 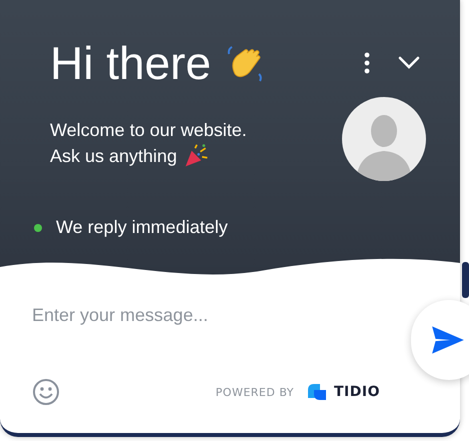 What do you see at coordinates (367, 63) in the screenshot?
I see `more-options-icon` at bounding box center [367, 63].